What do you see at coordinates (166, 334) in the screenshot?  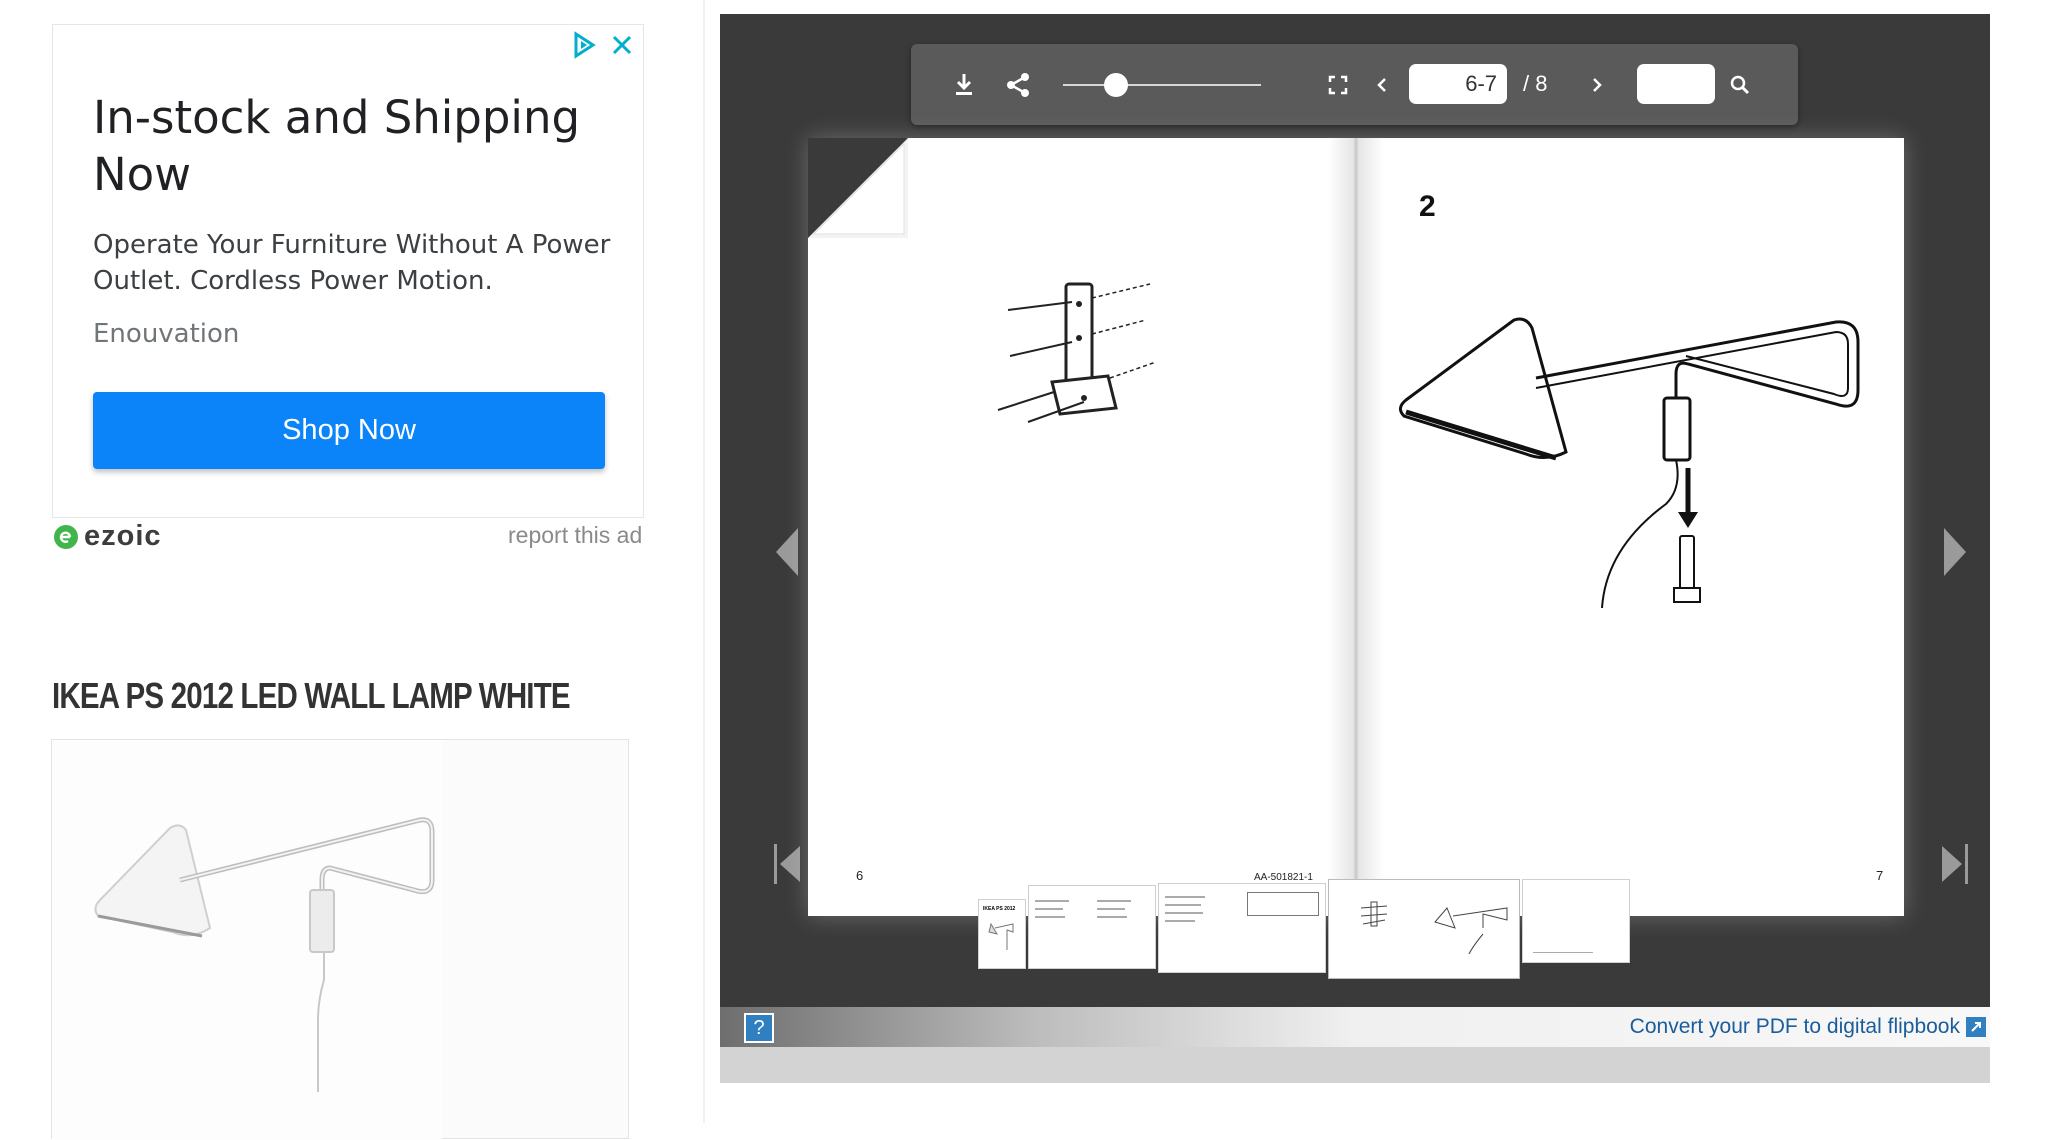 I see `ad-advertiser: Enouvation` at bounding box center [166, 334].